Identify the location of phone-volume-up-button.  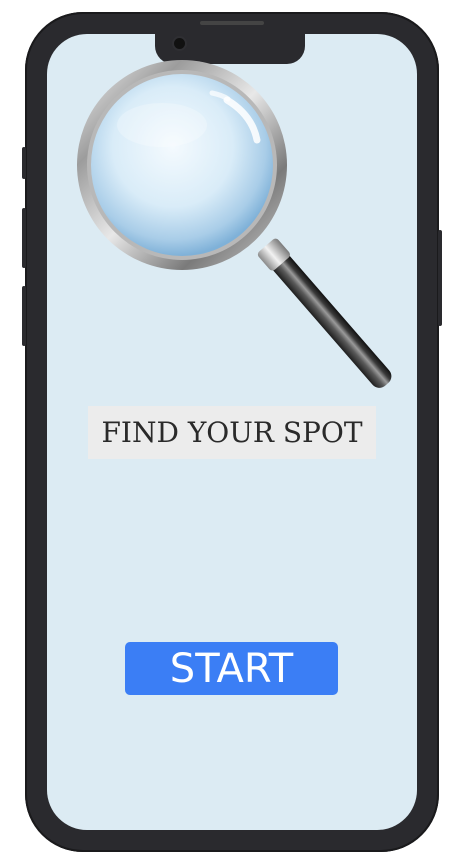
(24, 238).